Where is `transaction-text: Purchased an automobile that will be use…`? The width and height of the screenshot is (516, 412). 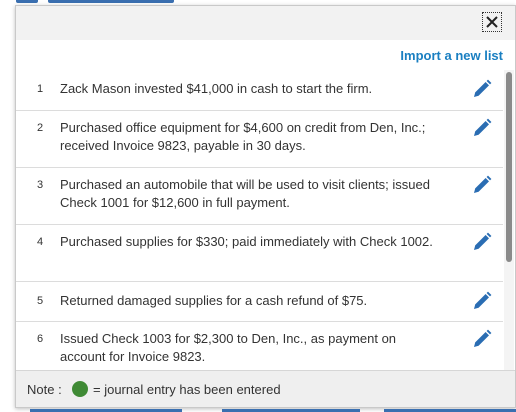
transaction-text: Purchased an automobile that will be use… is located at coordinates (245, 193).